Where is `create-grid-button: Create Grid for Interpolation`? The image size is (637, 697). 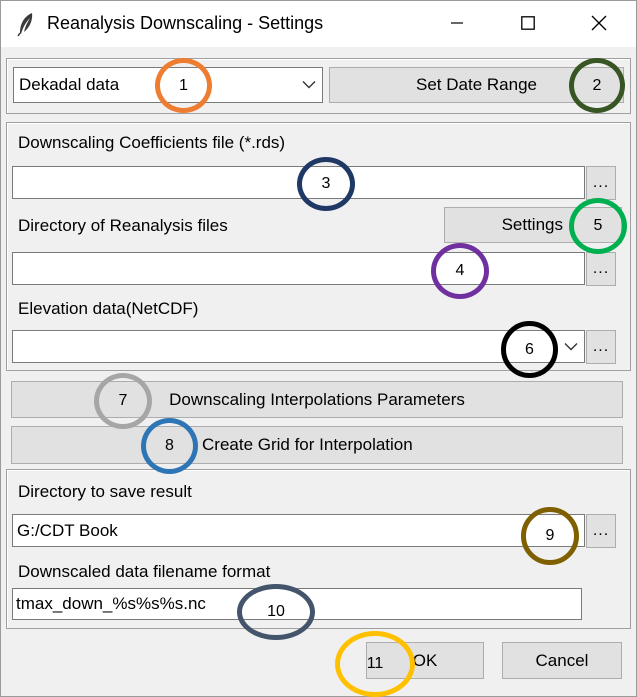
create-grid-button: Create Grid for Interpolation is located at coordinates (317, 445).